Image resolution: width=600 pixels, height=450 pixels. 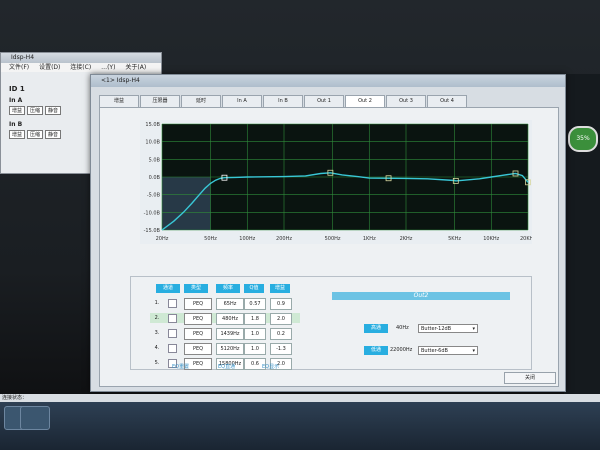 What do you see at coordinates (230, 304) in the screenshot?
I see `row-freq-input: 65Hz` at bounding box center [230, 304].